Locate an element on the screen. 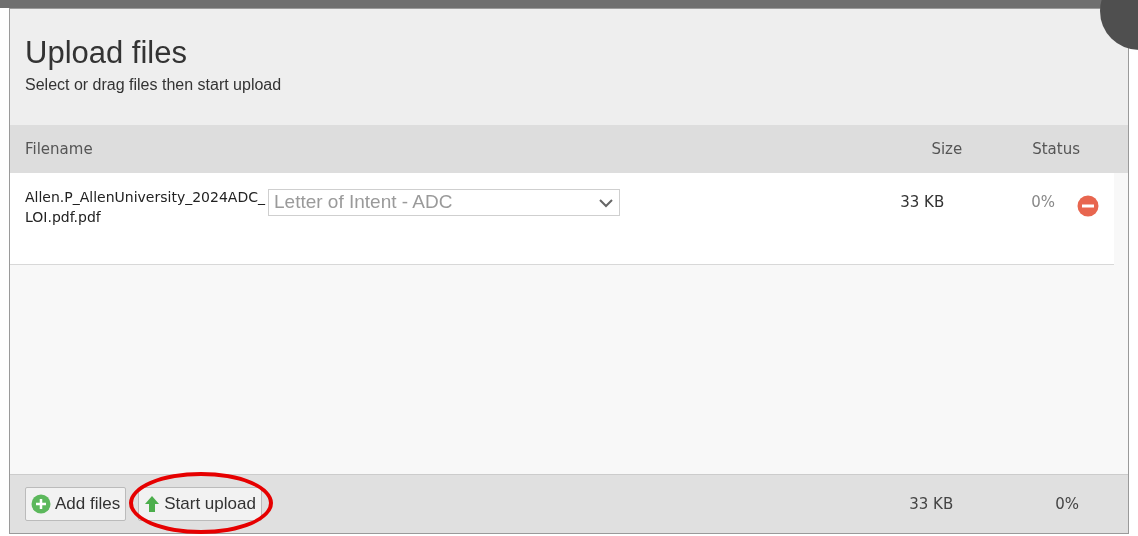 The width and height of the screenshot is (1138, 536). column-header: Size is located at coordinates (947, 149).